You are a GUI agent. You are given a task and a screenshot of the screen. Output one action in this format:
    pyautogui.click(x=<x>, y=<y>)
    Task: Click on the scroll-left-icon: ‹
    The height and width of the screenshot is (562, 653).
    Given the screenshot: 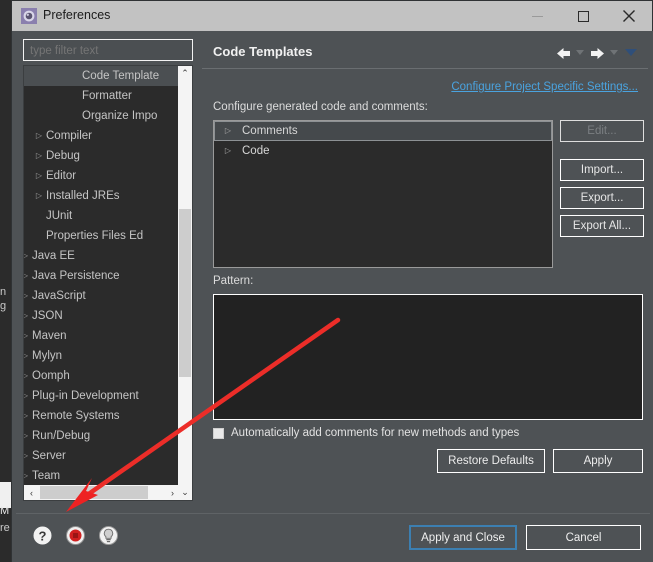 What is the action you would take?
    pyautogui.click(x=31, y=492)
    